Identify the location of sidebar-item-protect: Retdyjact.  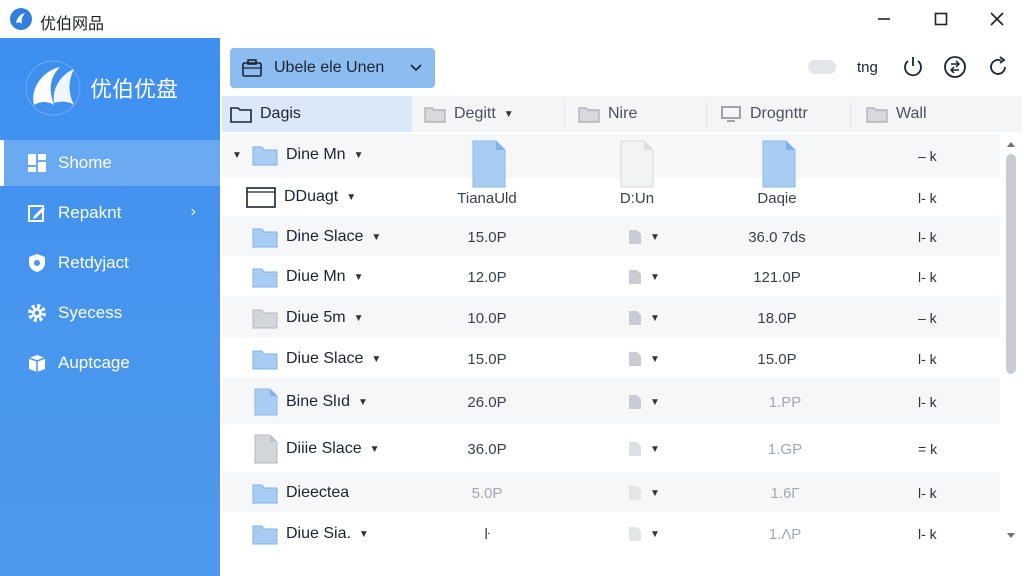
(110, 263).